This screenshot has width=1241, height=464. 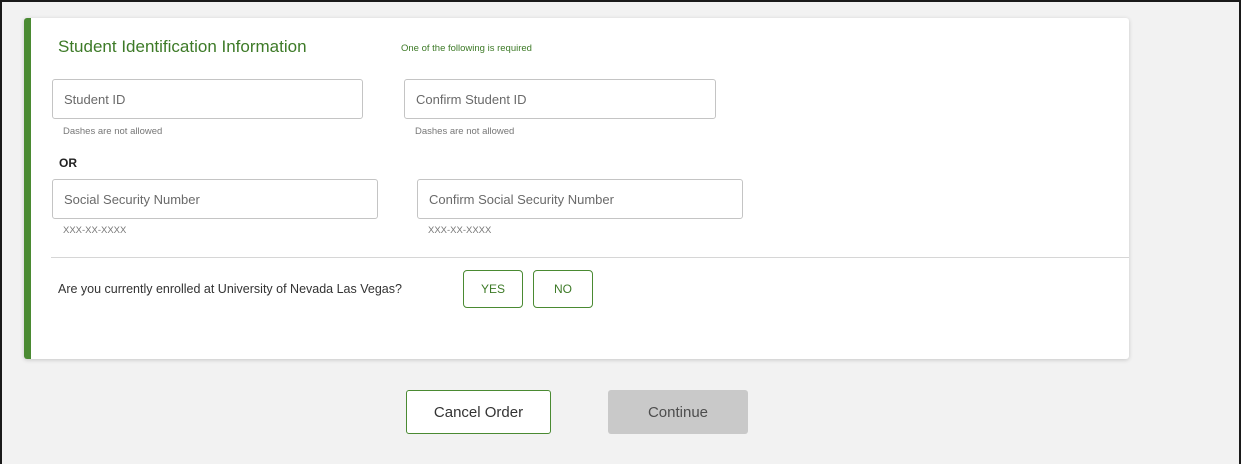 I want to click on ssn-input, so click(x=215, y=199).